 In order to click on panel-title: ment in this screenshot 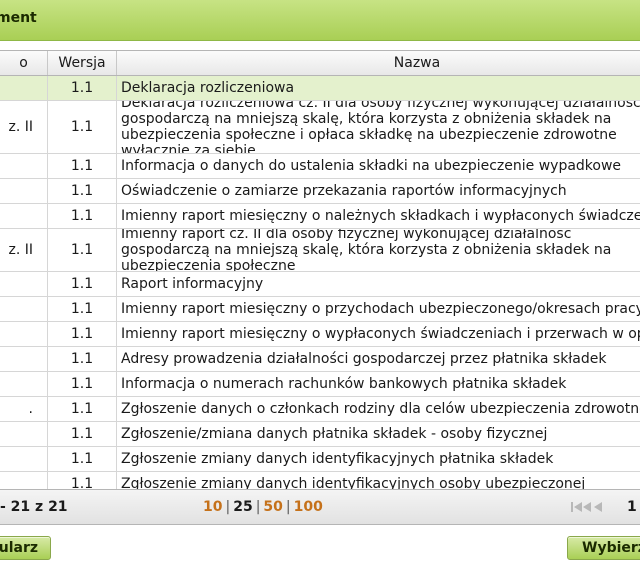, I will do `click(18, 18)`.